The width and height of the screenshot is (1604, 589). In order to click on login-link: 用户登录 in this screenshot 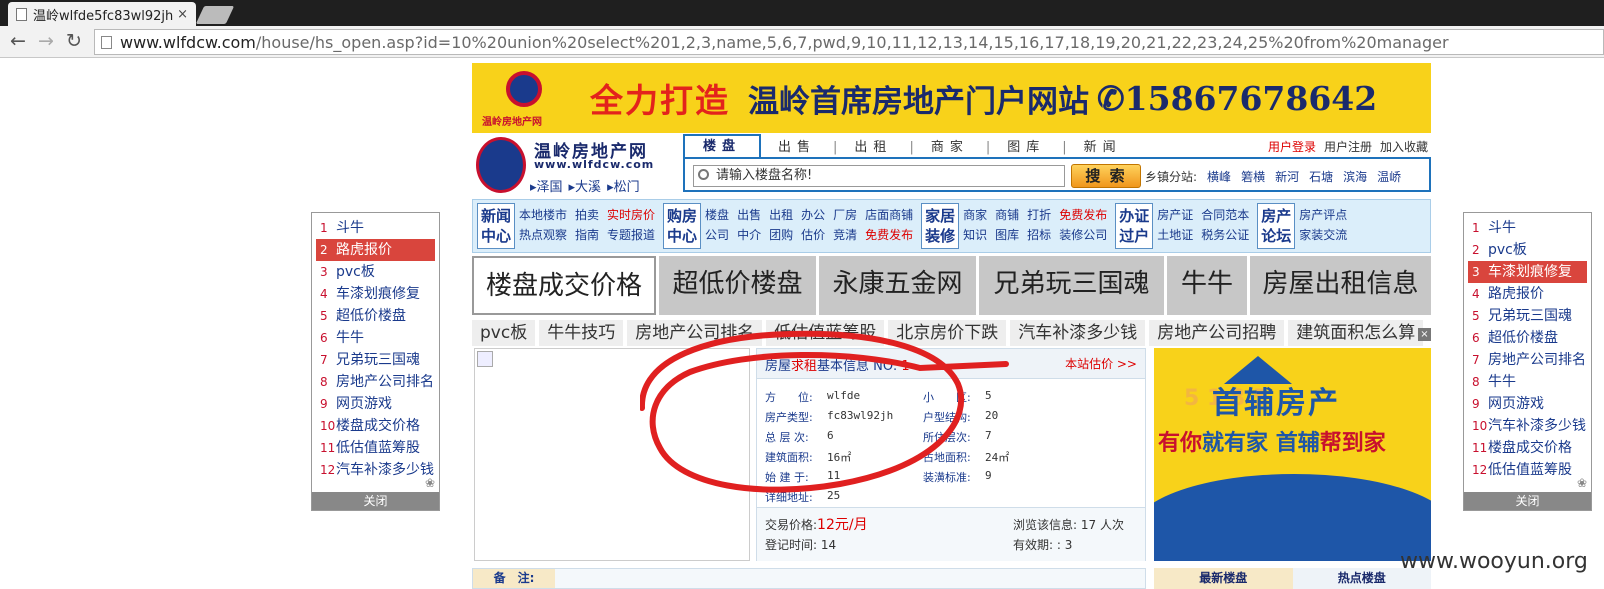, I will do `click(1292, 146)`.